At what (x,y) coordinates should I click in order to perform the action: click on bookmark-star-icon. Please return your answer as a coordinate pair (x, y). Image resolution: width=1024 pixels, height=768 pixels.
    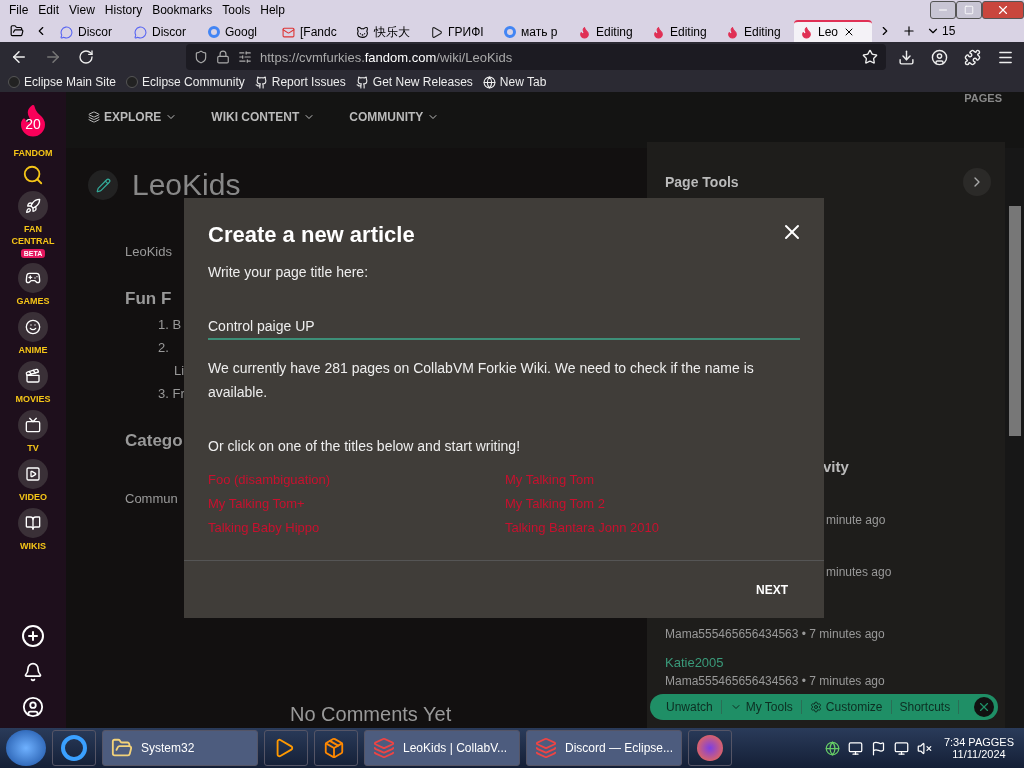
    Looking at the image, I should click on (870, 57).